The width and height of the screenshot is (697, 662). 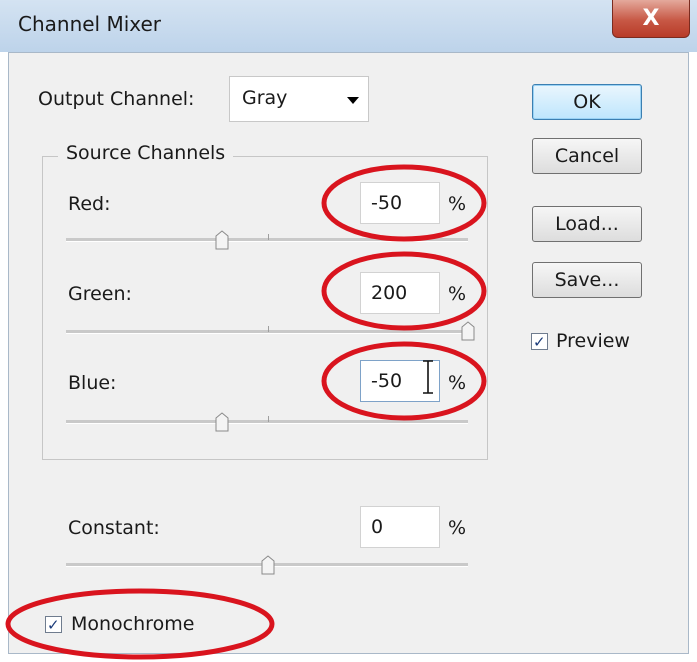 What do you see at coordinates (268, 237) in the screenshot?
I see `red-slider-center-tick` at bounding box center [268, 237].